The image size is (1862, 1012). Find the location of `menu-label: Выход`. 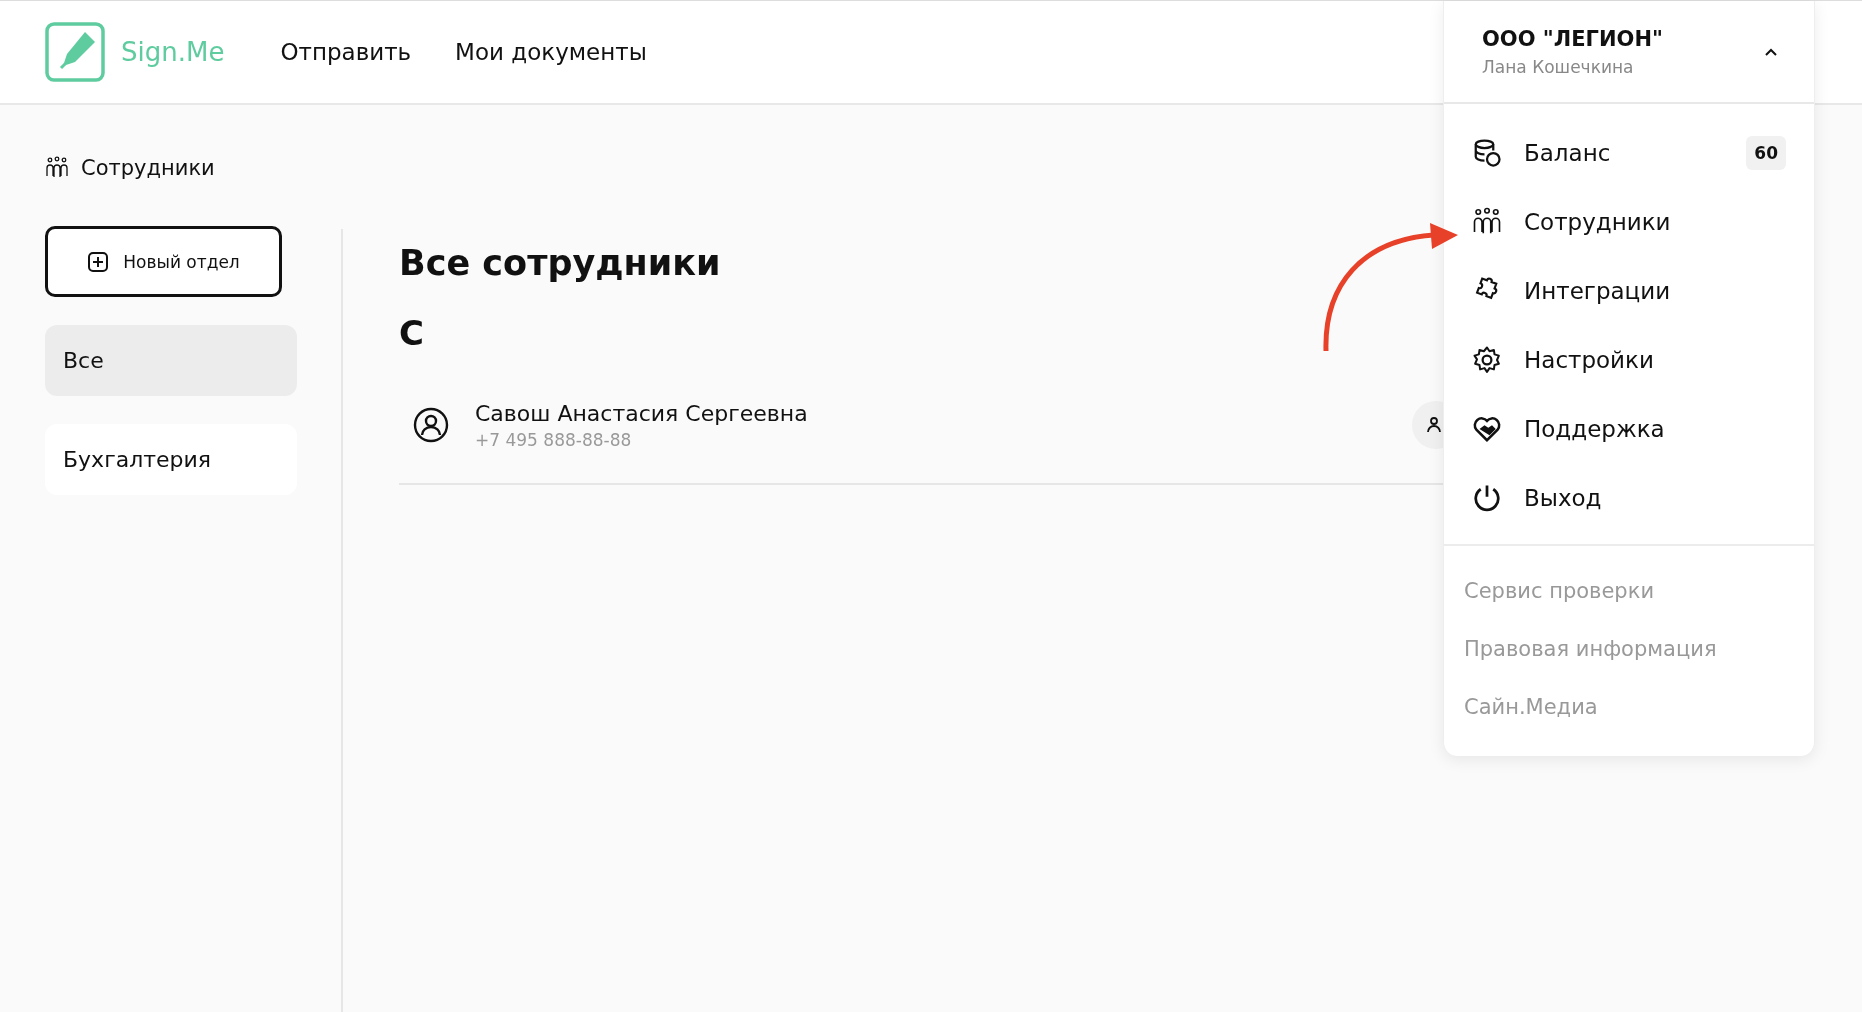

menu-label: Выход is located at coordinates (1563, 497).